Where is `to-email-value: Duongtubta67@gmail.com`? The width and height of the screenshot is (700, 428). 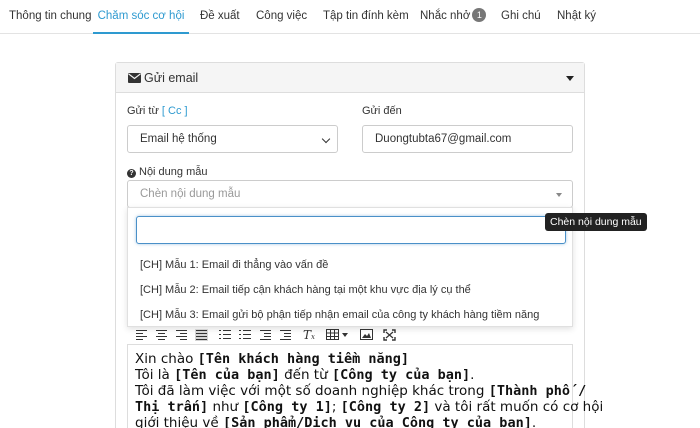 to-email-value: Duongtubta67@gmail.com is located at coordinates (443, 139).